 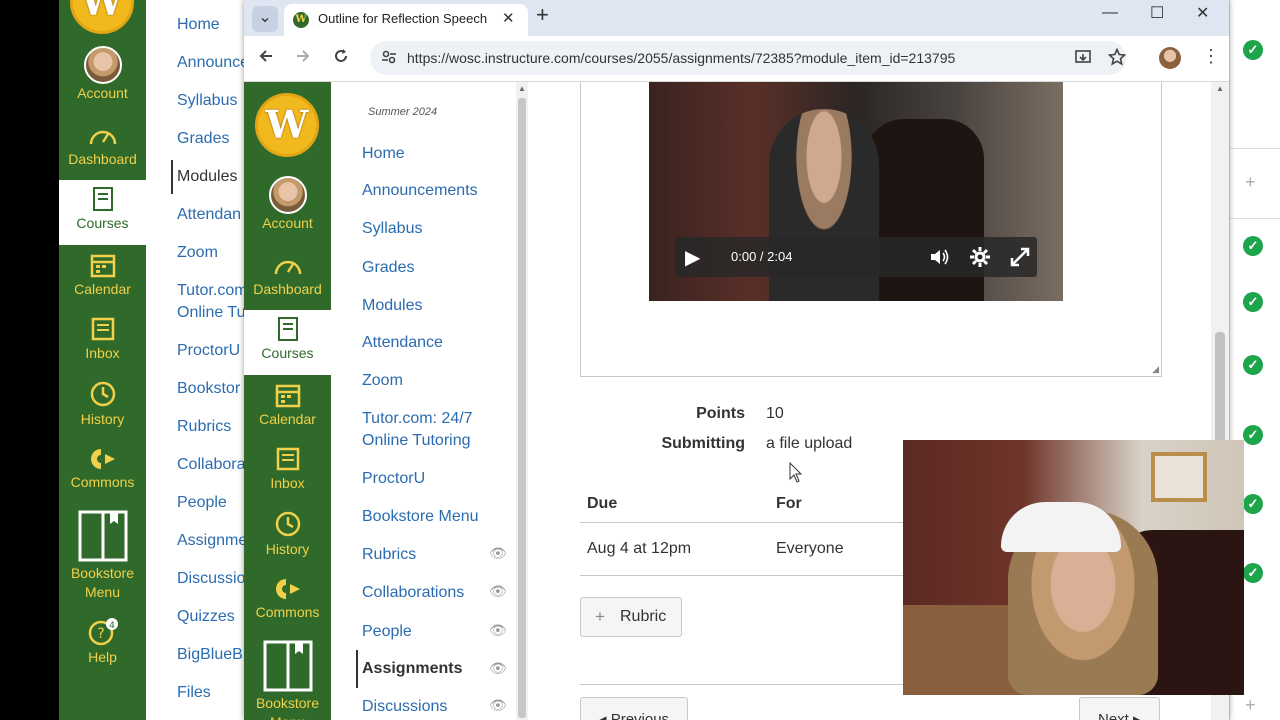 I want to click on course-nav-assignments: Assignments, so click(x=409, y=669).